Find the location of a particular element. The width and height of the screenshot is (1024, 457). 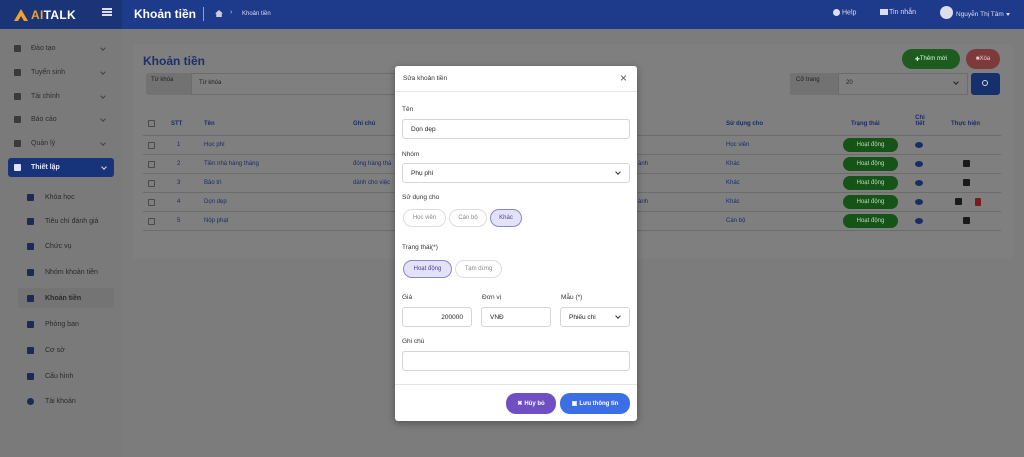

sidebar-sub-nhom-khoan-tien: Nhóm khoản tiền is located at coordinates (66, 272).